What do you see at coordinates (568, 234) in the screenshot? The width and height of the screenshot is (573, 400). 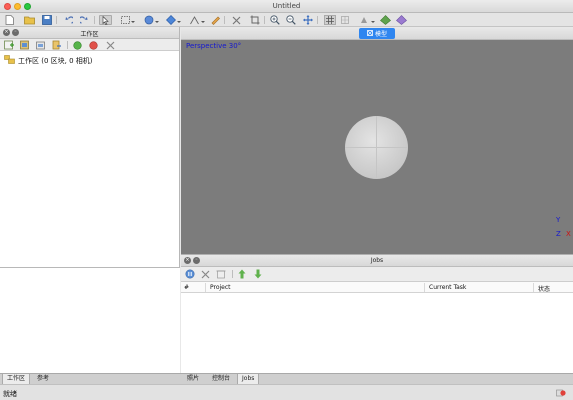 I see `axis-x-label: X` at bounding box center [568, 234].